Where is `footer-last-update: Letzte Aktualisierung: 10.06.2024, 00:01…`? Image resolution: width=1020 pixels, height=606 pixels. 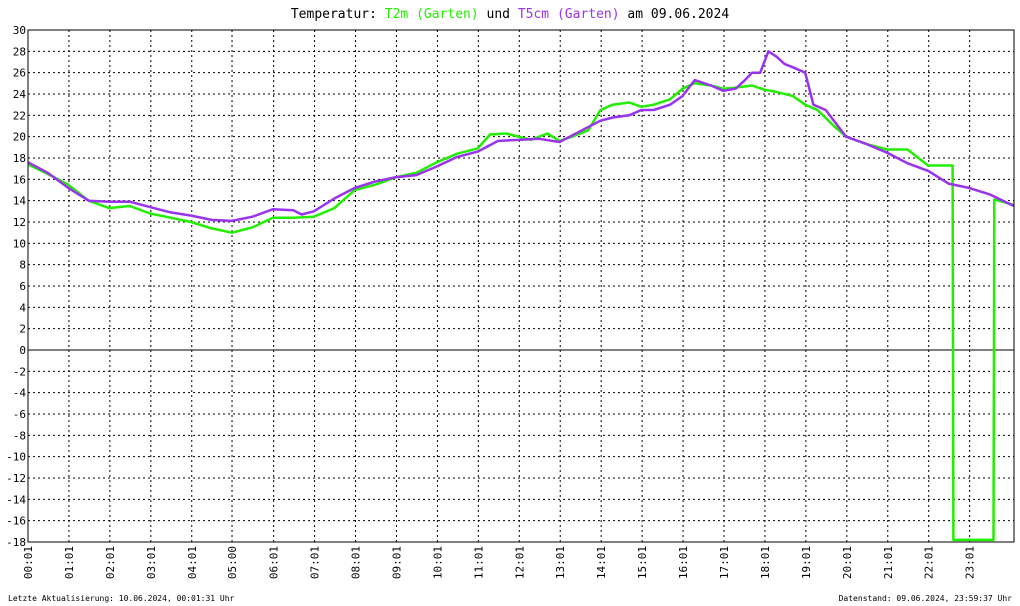
footer-last-update: Letzte Aktualisierung: 10.06.2024, 00:01… is located at coordinates (121, 598).